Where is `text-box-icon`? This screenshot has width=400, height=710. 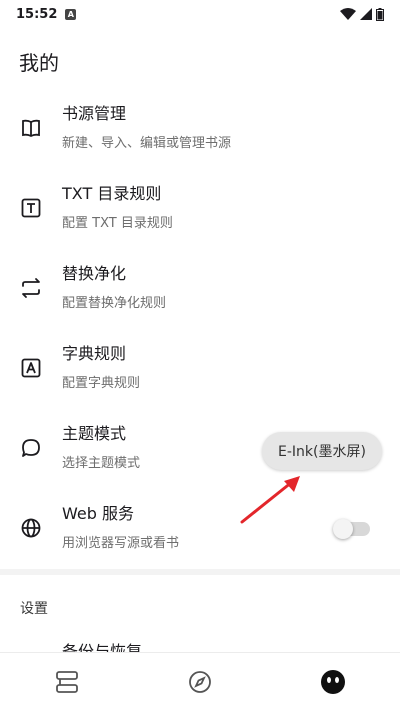
text-box-icon is located at coordinates (31, 208).